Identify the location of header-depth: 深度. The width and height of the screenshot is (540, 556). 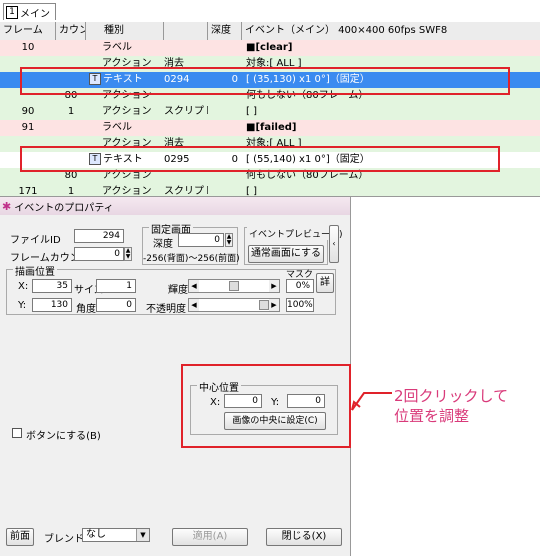
(225, 31).